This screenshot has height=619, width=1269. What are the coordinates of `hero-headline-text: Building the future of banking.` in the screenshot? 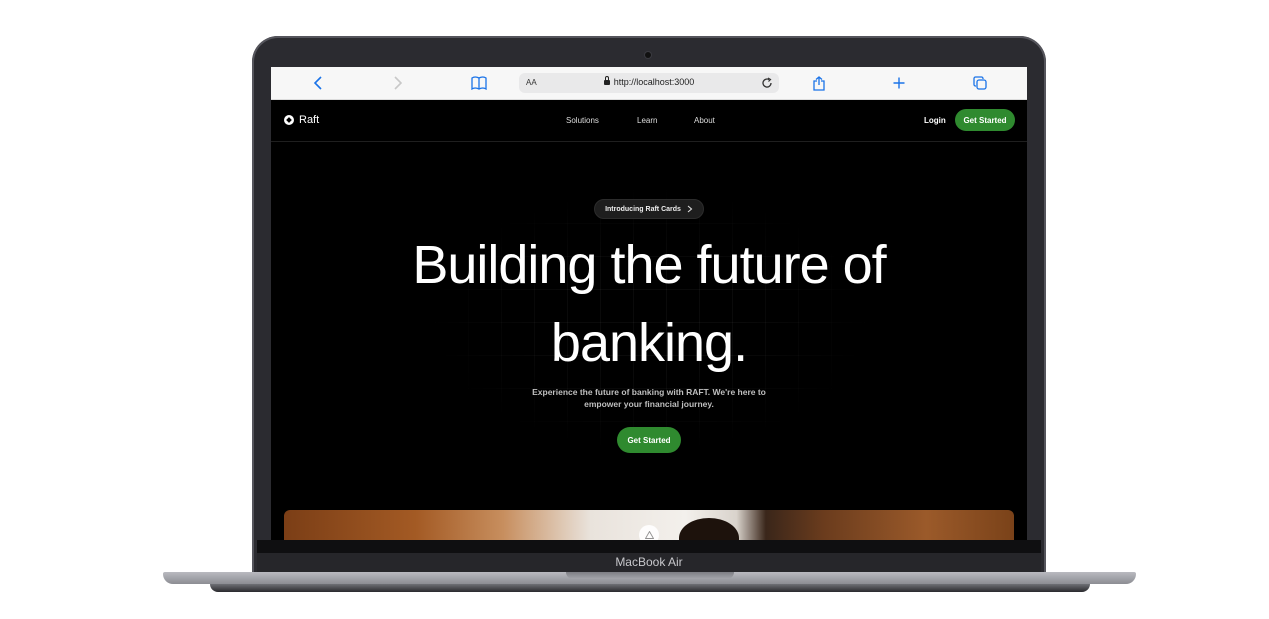 It's located at (649, 304).